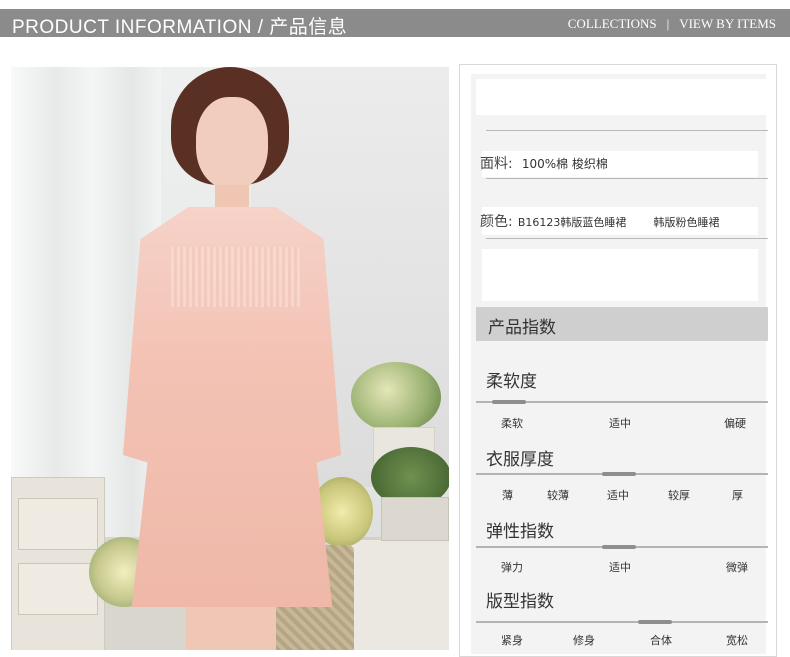 The height and width of the screenshot is (657, 790). What do you see at coordinates (584, 640) in the screenshot?
I see `scale-tick: 修身` at bounding box center [584, 640].